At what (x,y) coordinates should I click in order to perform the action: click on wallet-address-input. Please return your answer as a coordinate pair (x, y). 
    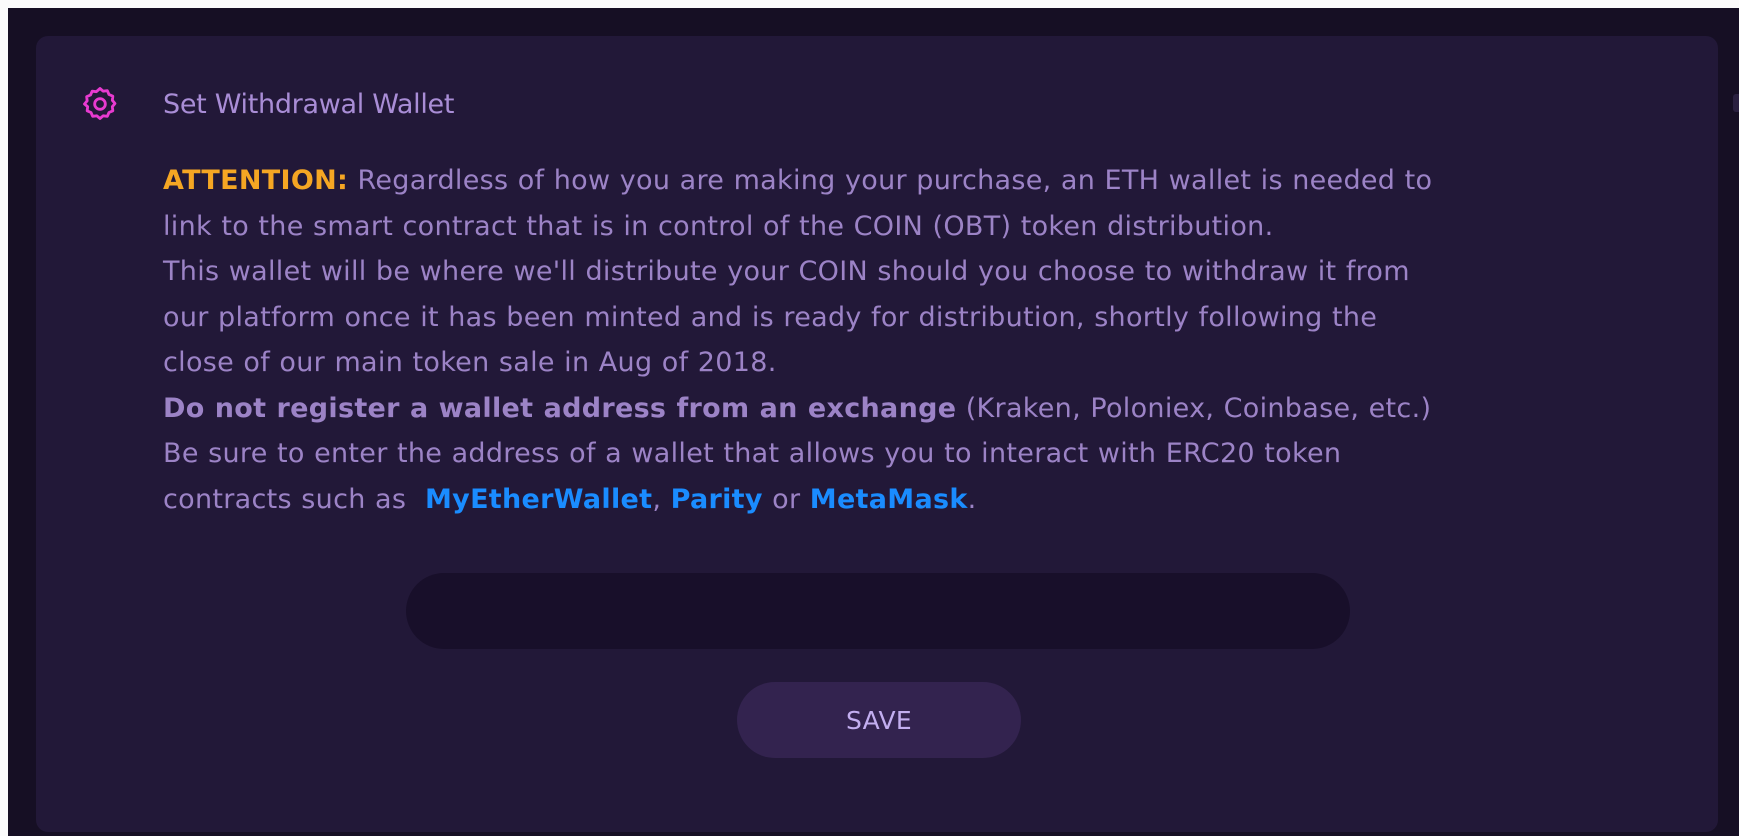
    Looking at the image, I should click on (878, 611).